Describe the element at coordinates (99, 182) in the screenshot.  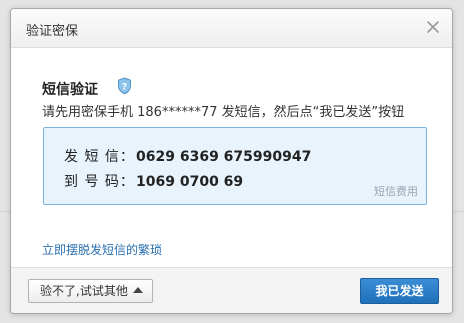
I see `sms-number-label: 到 号 码：` at that location.